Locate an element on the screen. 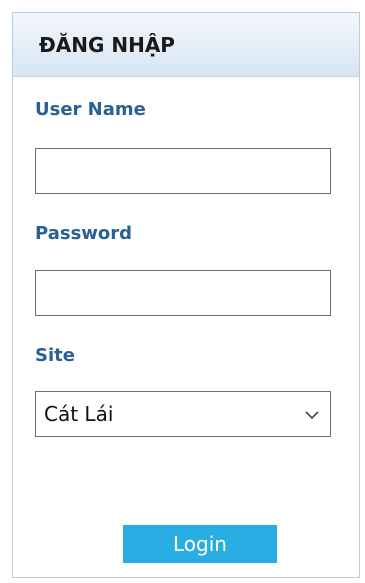 Image resolution: width=365 pixels, height=583 pixels. panel-title: ĐĂNG NHẬP is located at coordinates (107, 45).